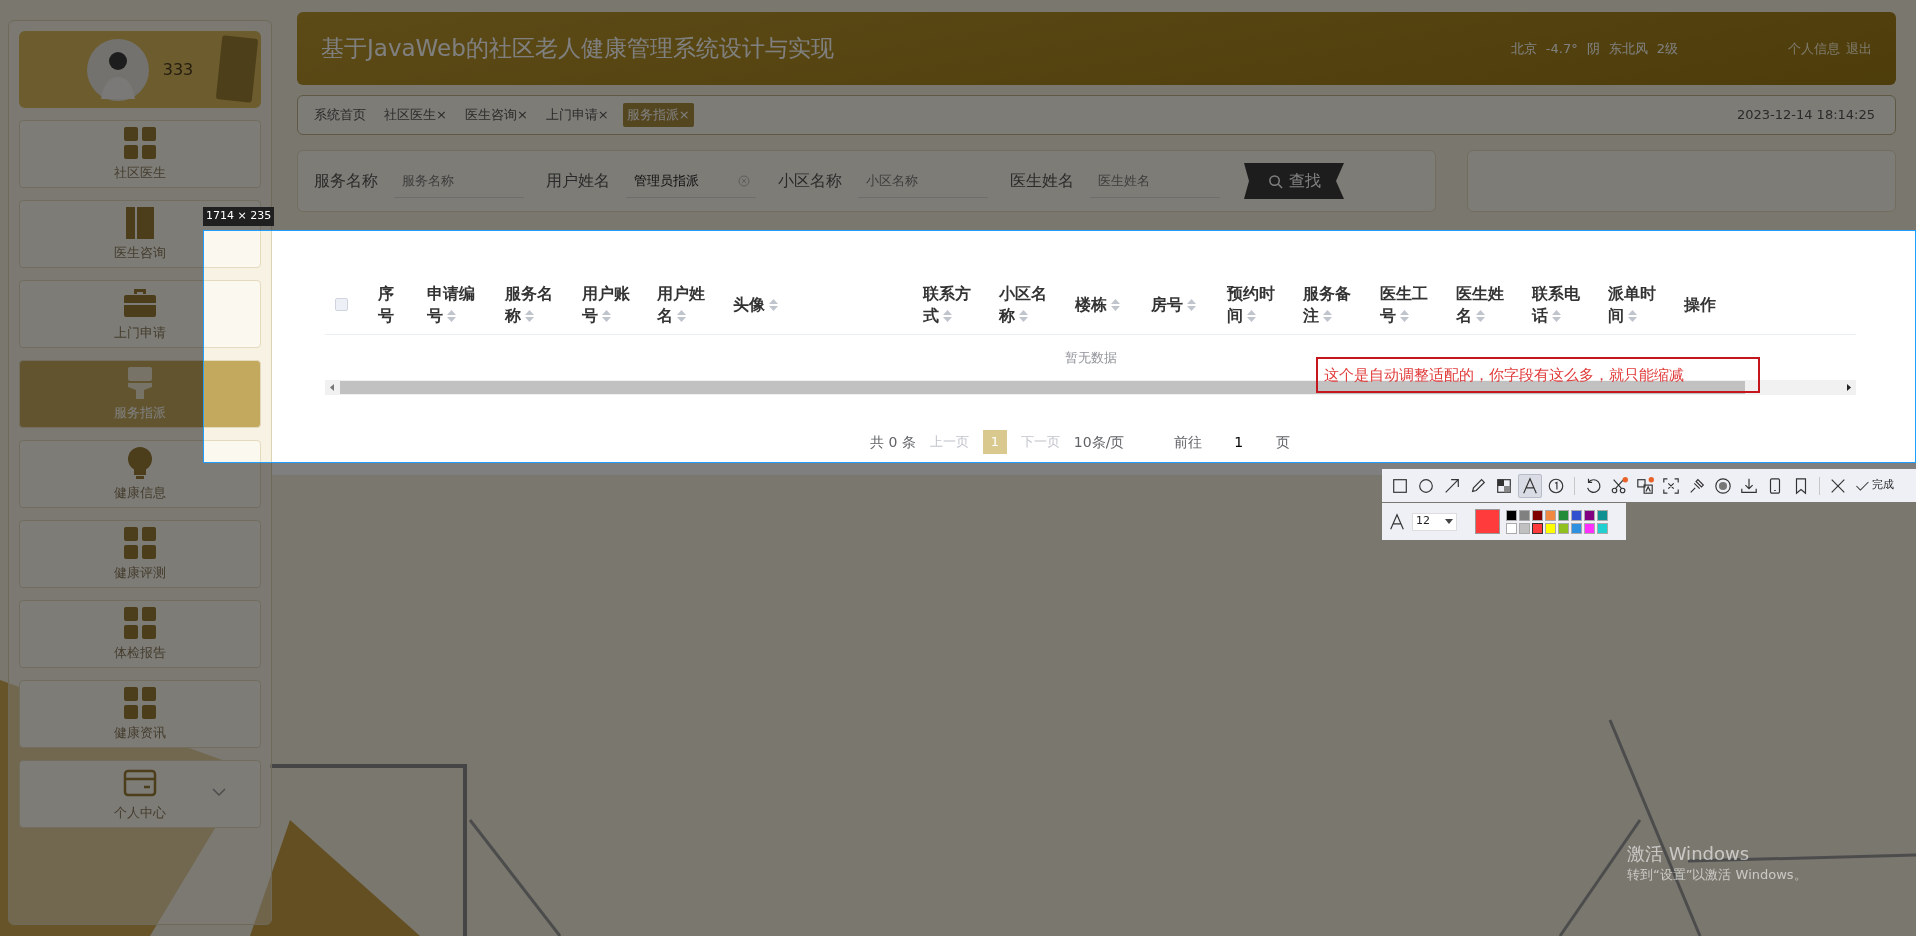 This screenshot has width=1916, height=936. What do you see at coordinates (1593, 48) in the screenshot?
I see `weather-text: 阴` at bounding box center [1593, 48].